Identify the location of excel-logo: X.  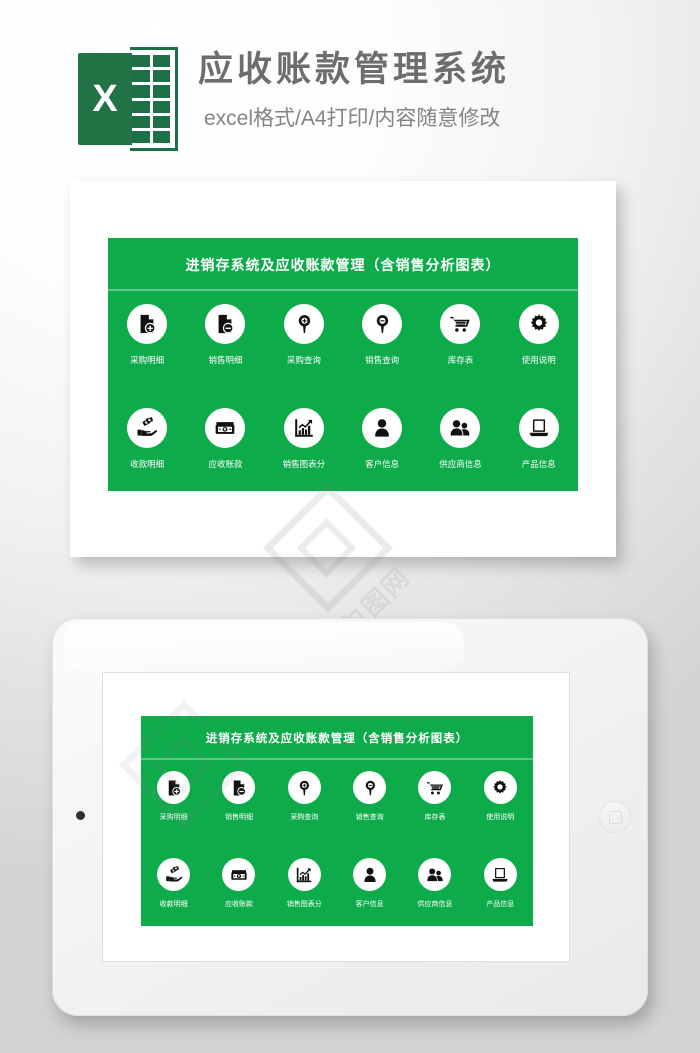
(128, 99).